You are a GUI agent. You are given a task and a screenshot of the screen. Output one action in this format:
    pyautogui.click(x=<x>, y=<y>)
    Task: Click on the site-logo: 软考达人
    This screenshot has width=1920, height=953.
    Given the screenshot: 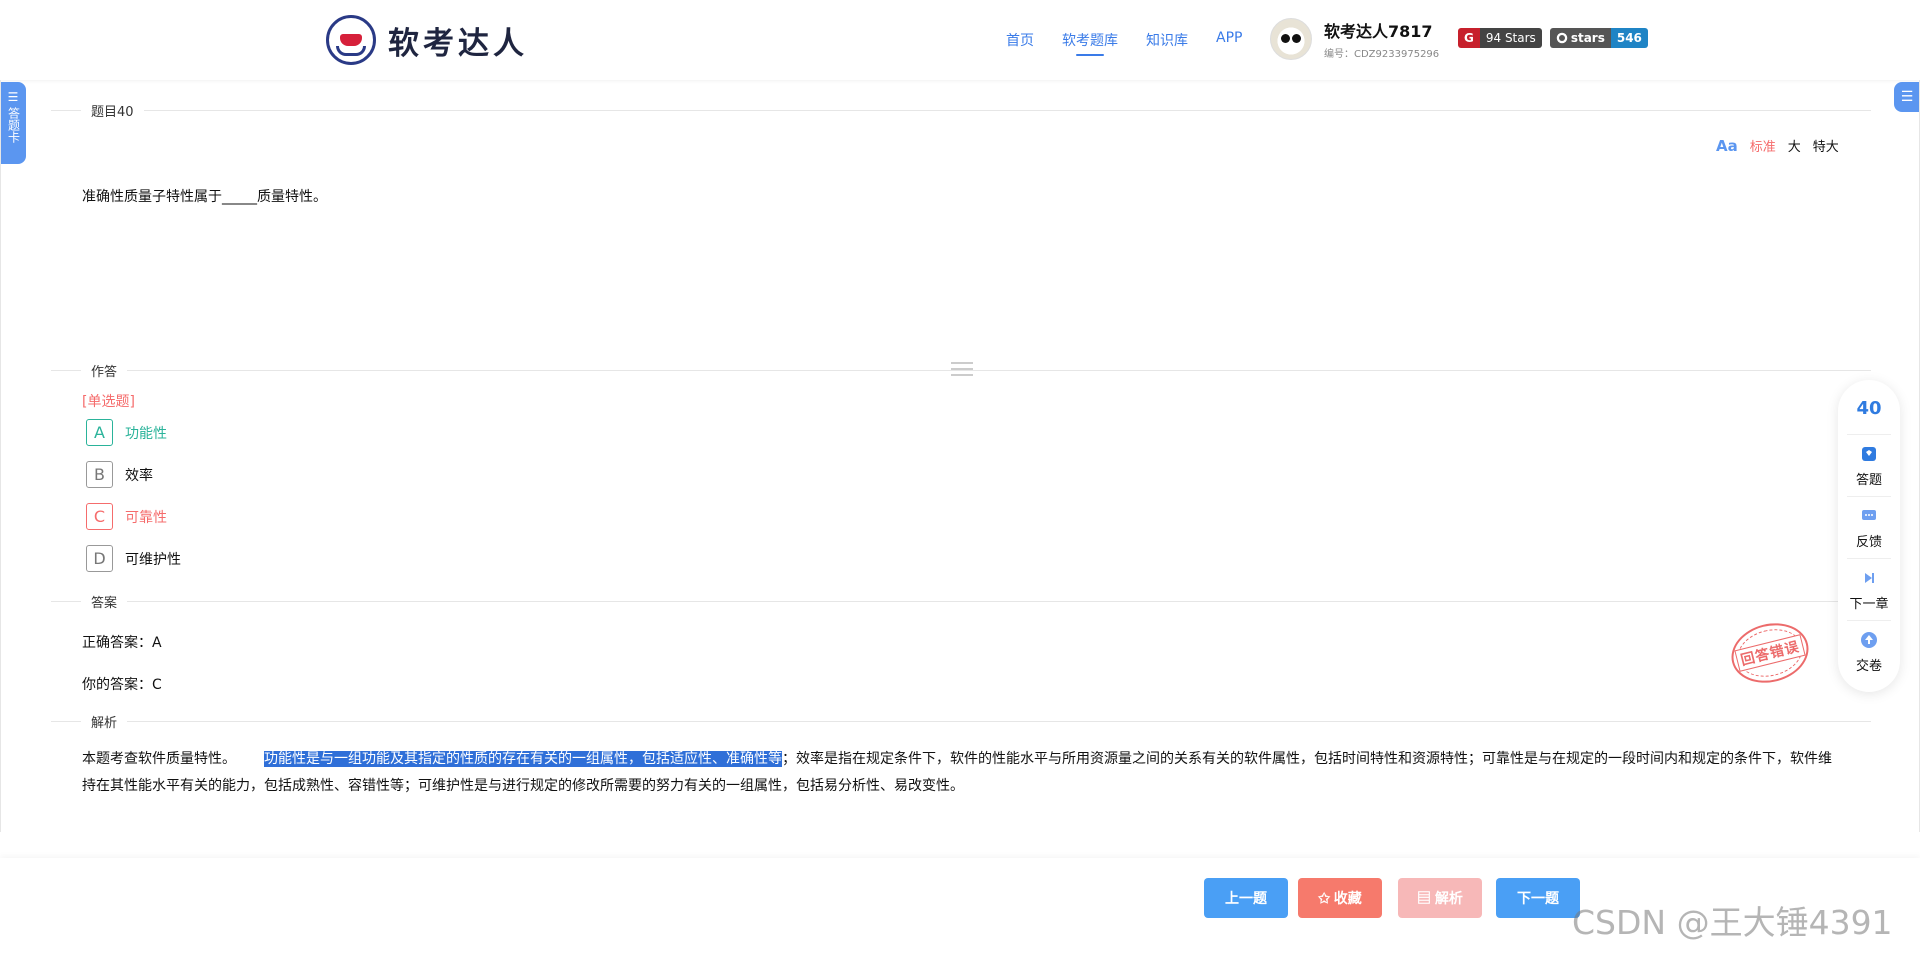 What is the action you would take?
    pyautogui.click(x=427, y=40)
    